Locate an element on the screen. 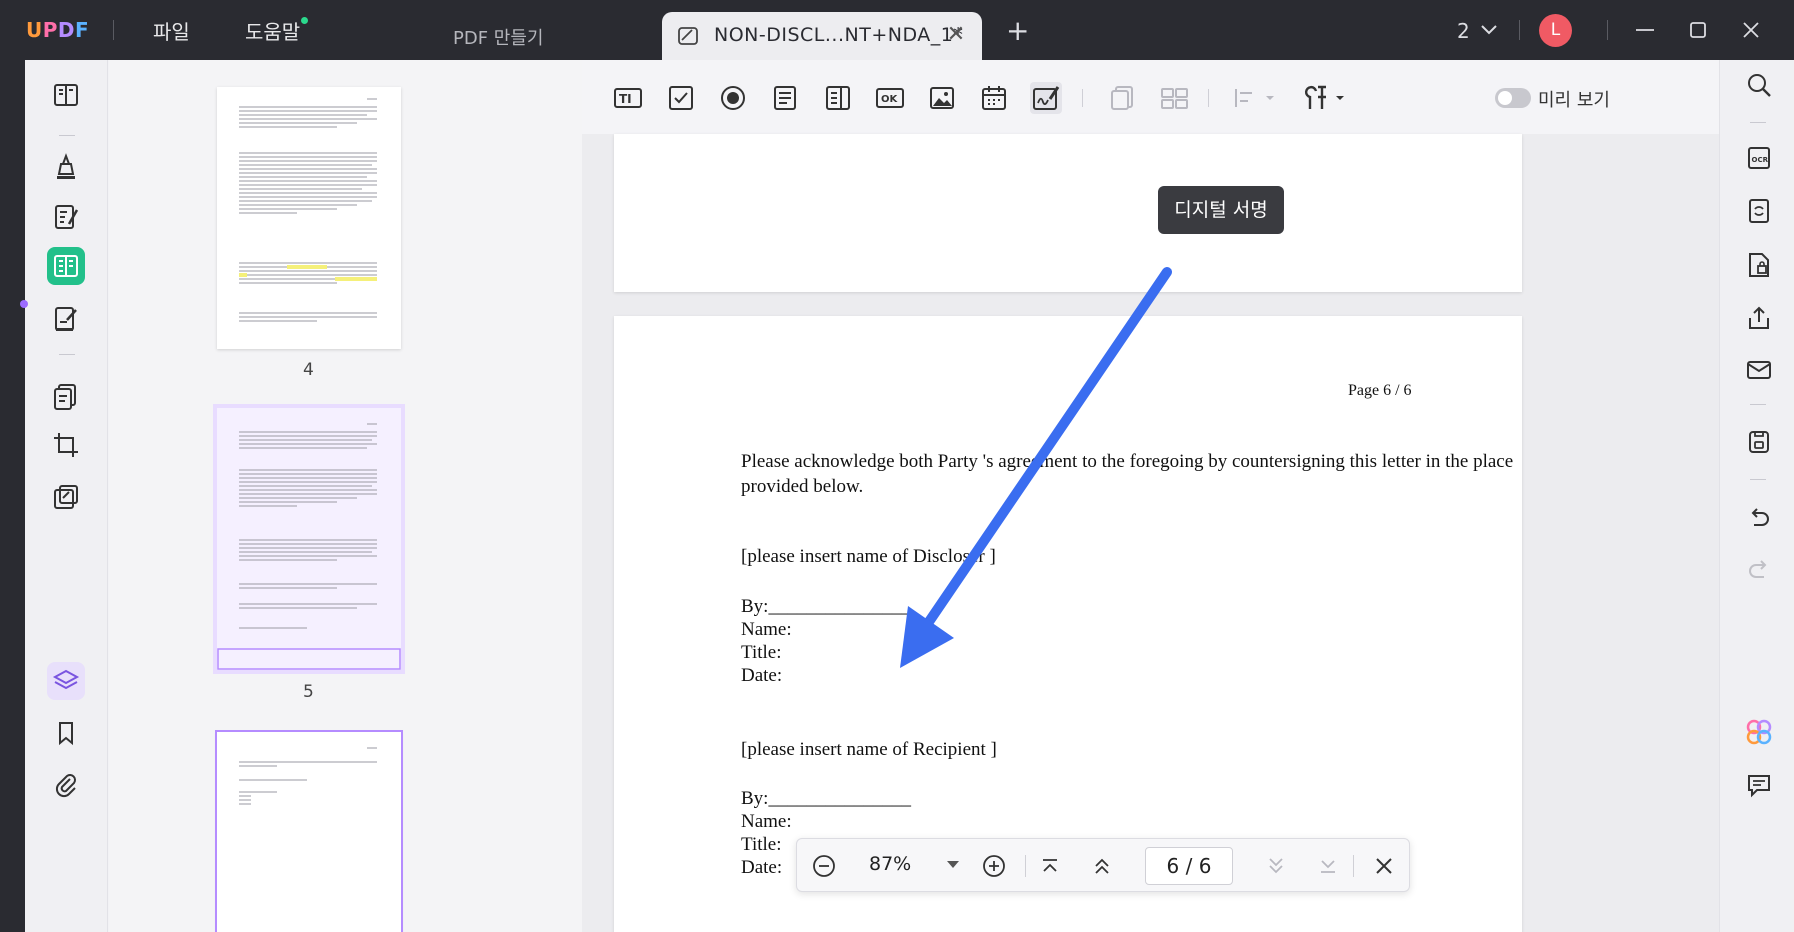 The height and width of the screenshot is (932, 1794). button-field-icon: OK is located at coordinates (890, 98).